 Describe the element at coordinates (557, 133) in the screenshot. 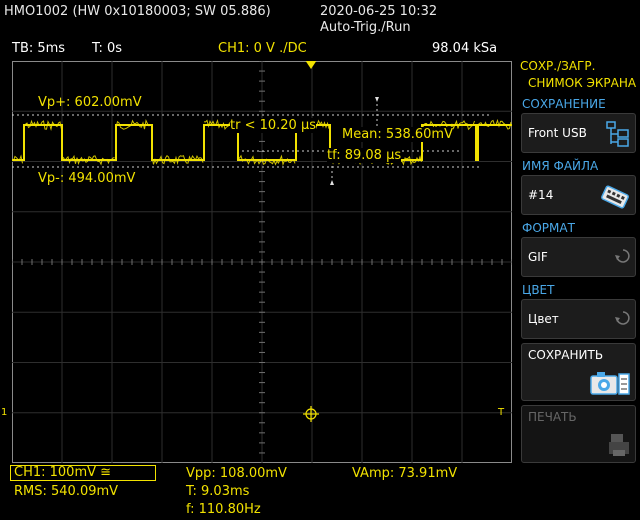

I see `save-location-value: Front USB` at that location.